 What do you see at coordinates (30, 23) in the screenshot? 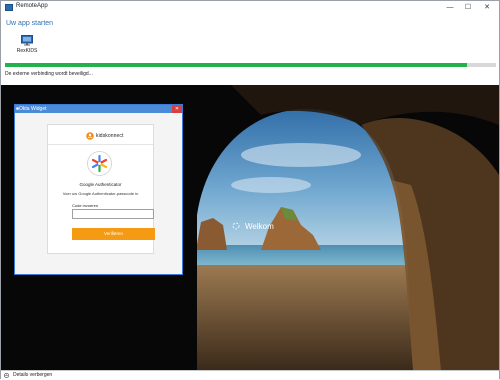
I see `page-heading: Uw app starten` at bounding box center [30, 23].